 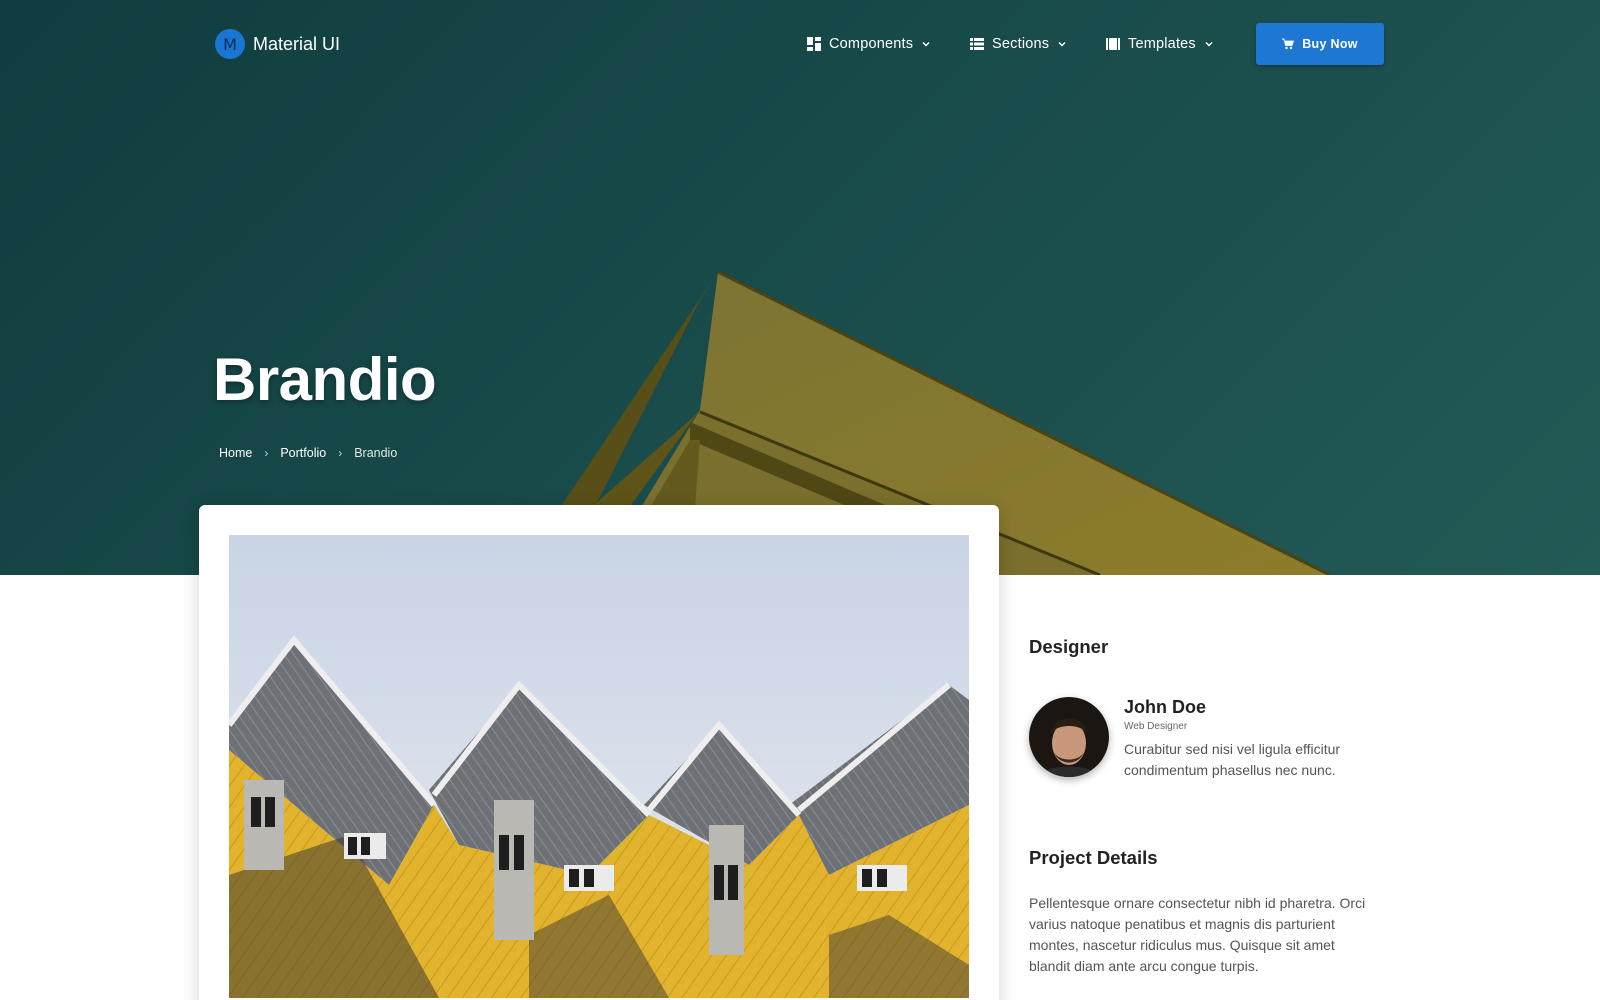 I want to click on buy-now-label: Buy Now, so click(x=1330, y=44).